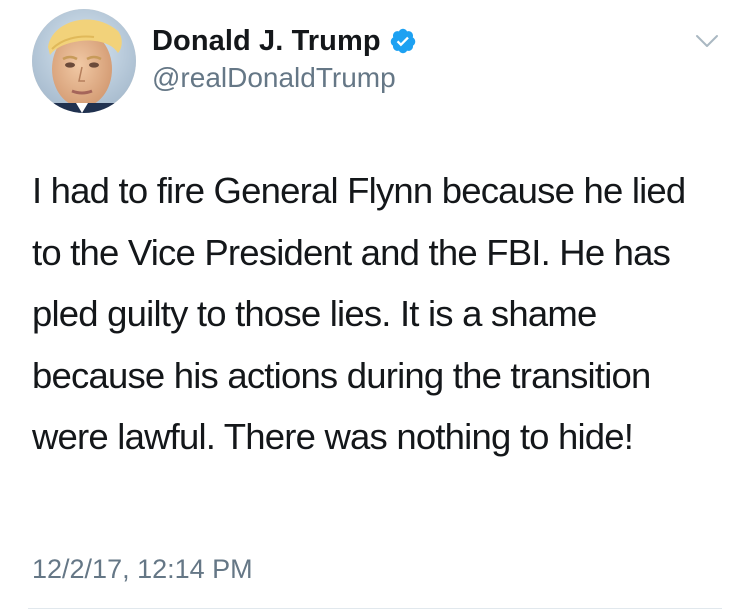 This screenshot has width=750, height=614. What do you see at coordinates (266, 41) in the screenshot?
I see `author-display-name: Donald J. Trump` at bounding box center [266, 41].